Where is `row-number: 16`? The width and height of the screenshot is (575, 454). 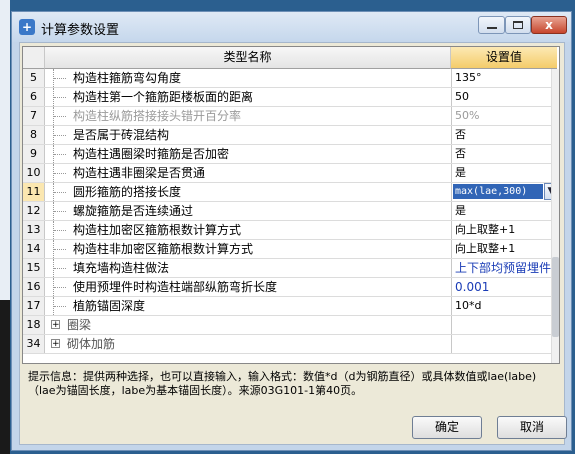 row-number: 16 is located at coordinates (34, 287).